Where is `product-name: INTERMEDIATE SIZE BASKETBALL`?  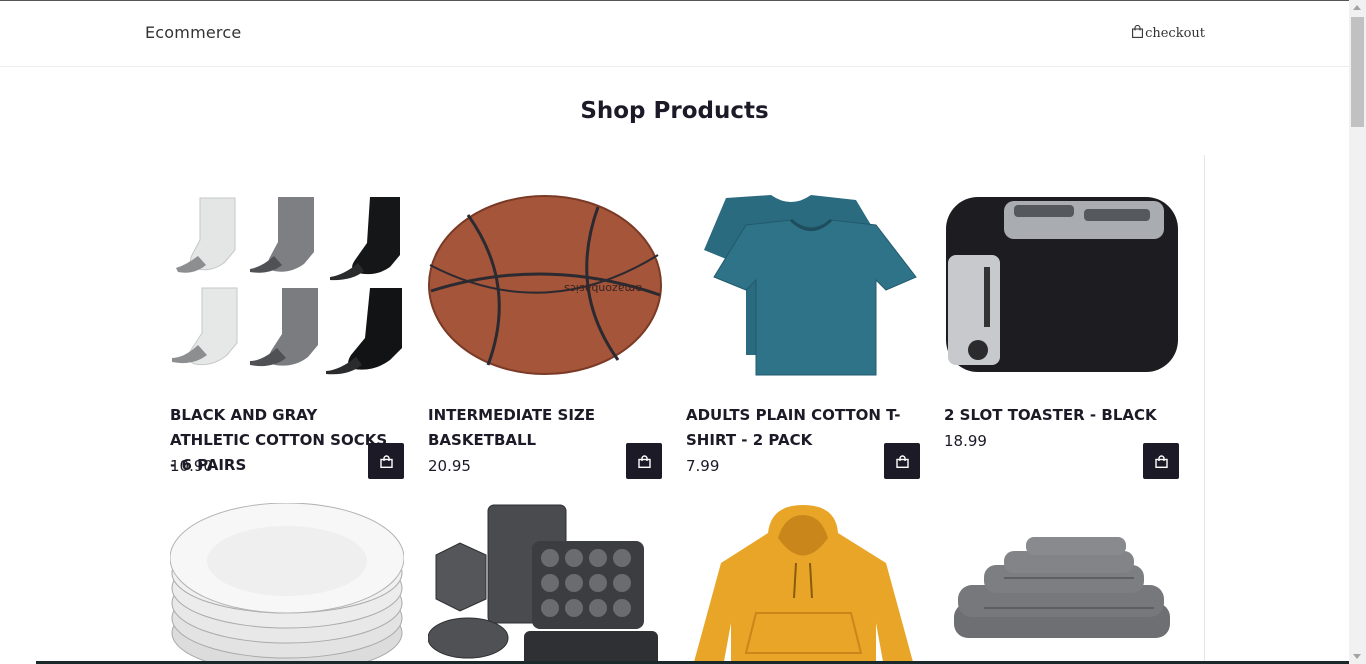 product-name: INTERMEDIATE SIZE BASKETBALL is located at coordinates (542, 428).